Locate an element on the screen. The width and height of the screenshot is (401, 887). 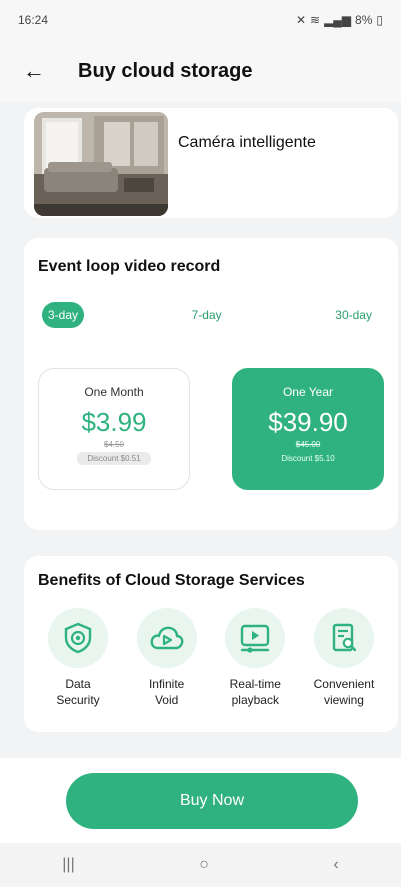
plan-name: One Month is located at coordinates (114, 392).